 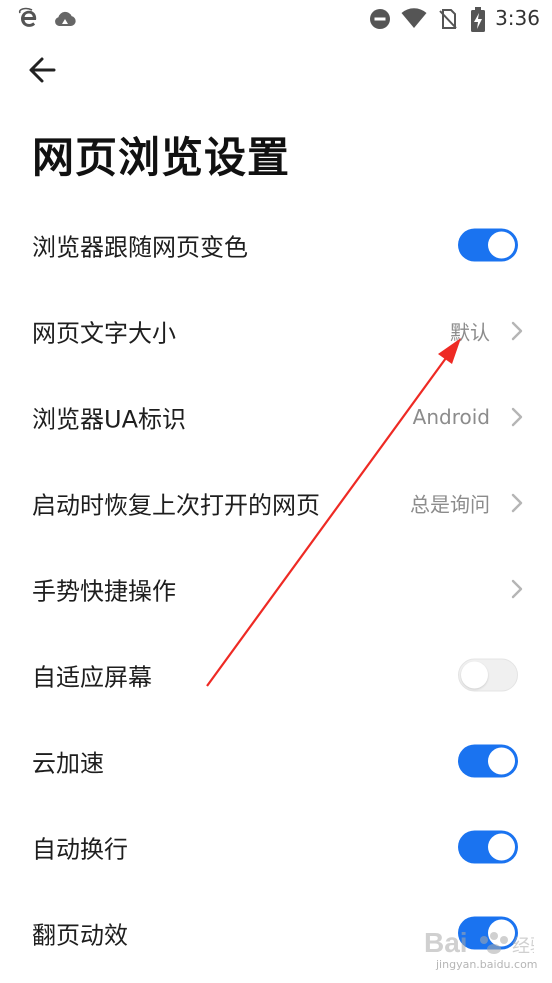 I want to click on setting-value: 默认, so click(x=470, y=332).